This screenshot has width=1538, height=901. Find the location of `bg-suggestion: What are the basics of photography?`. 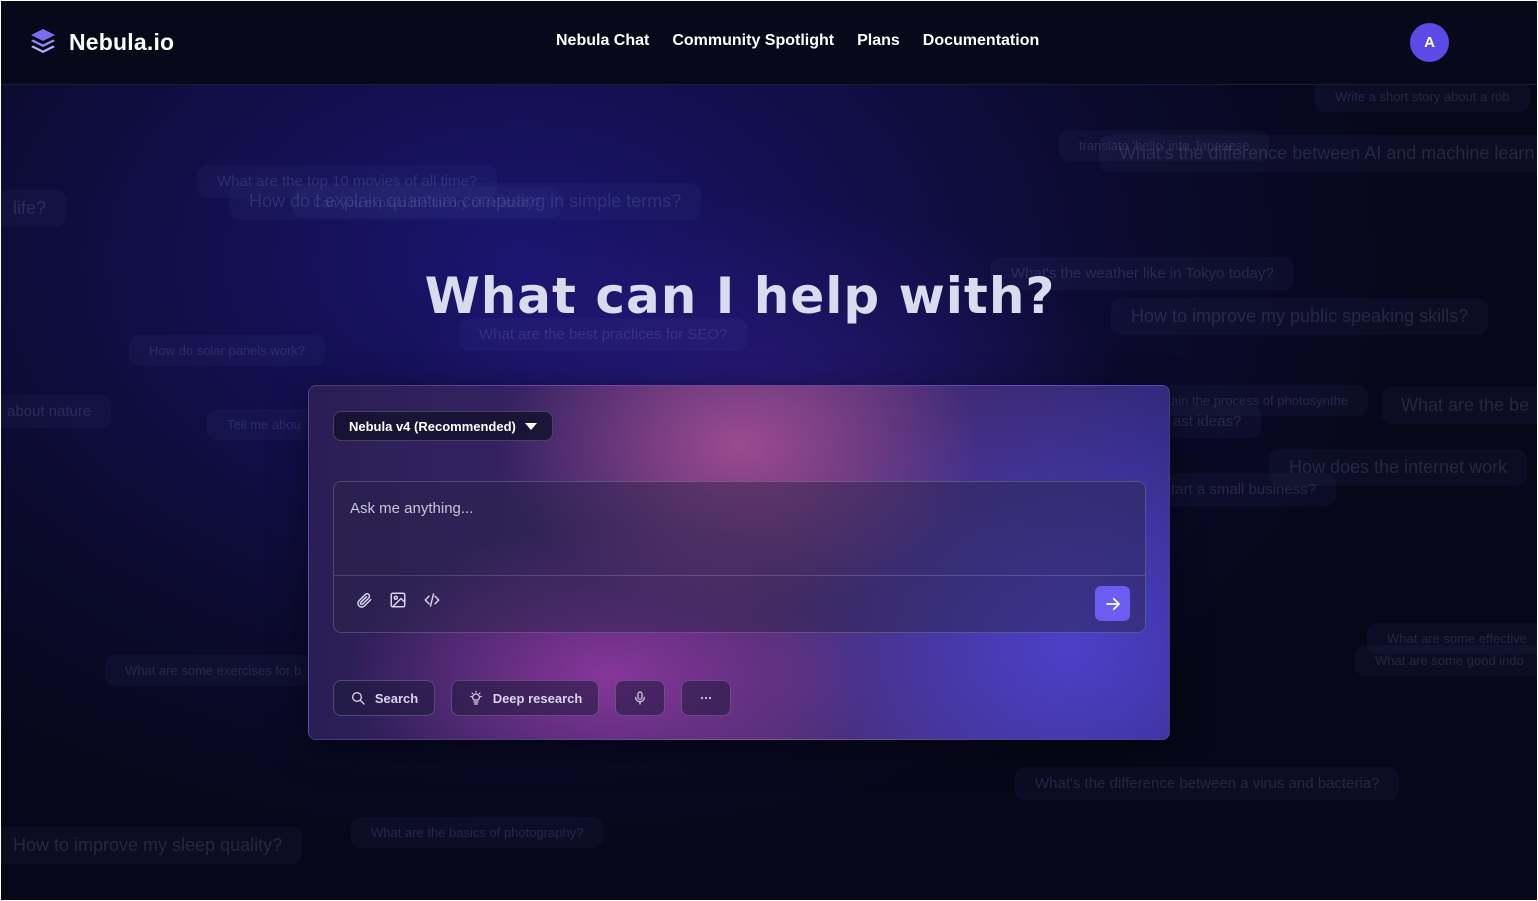

bg-suggestion: What are the basics of photography? is located at coordinates (477, 832).